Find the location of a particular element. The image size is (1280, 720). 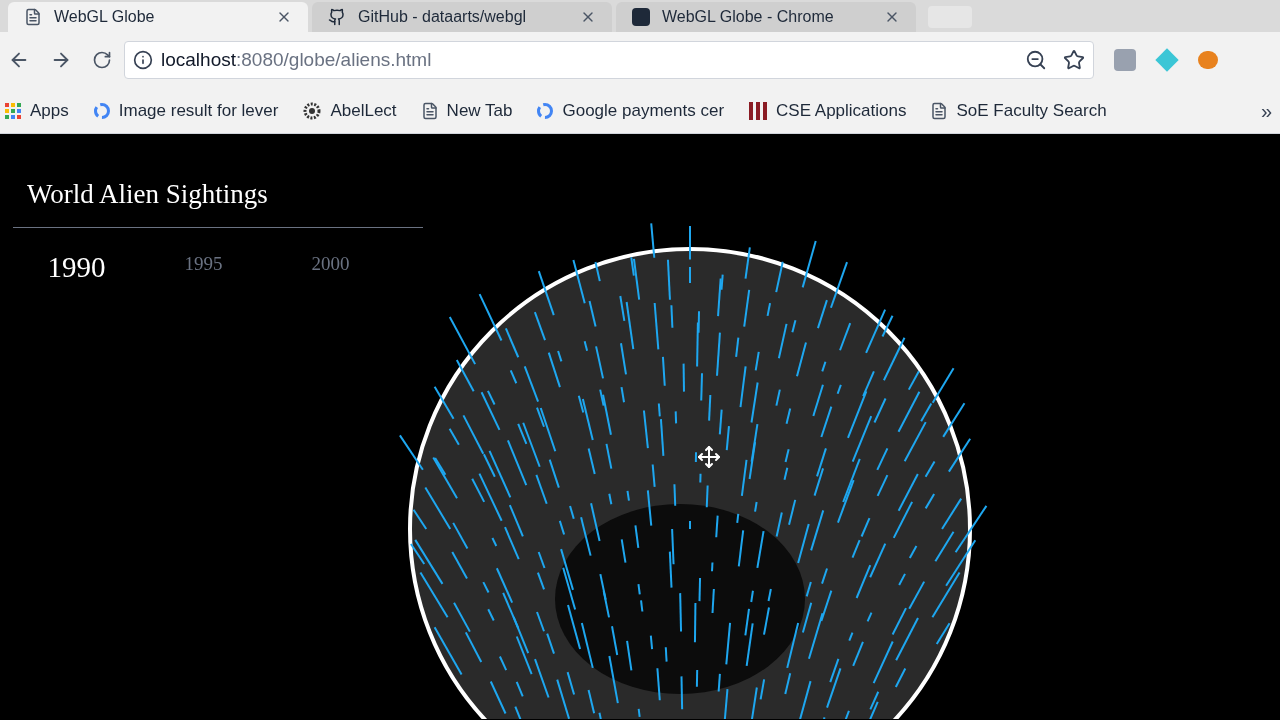

url-host: localhost is located at coordinates (198, 59).